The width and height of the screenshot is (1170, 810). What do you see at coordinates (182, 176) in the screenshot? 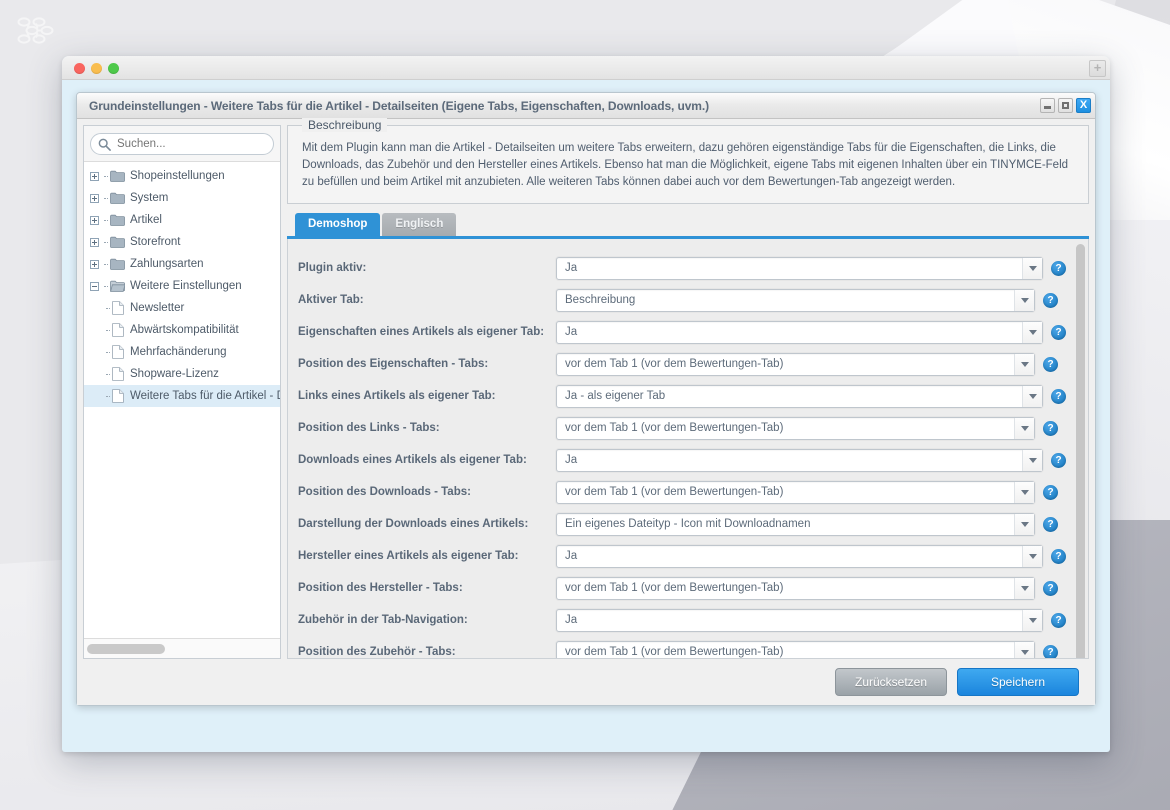
I see `sidebar-item-shopeinstellungen: Shopeinstellungen` at bounding box center [182, 176].